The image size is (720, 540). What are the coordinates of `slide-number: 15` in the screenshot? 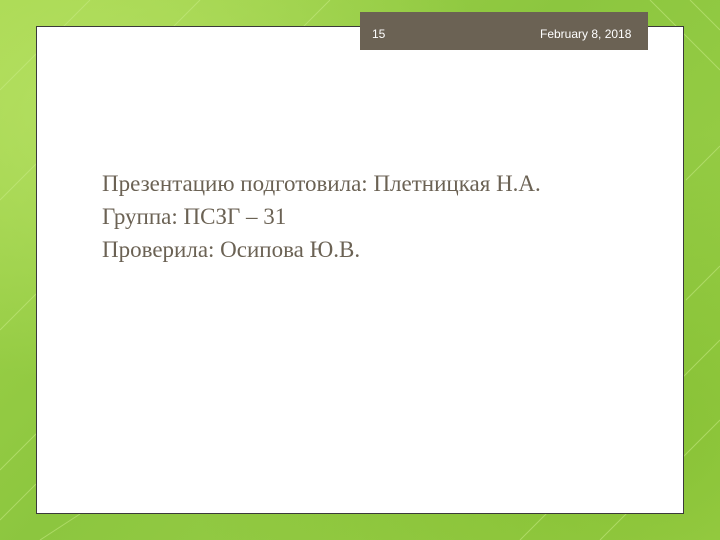 It's located at (379, 34).